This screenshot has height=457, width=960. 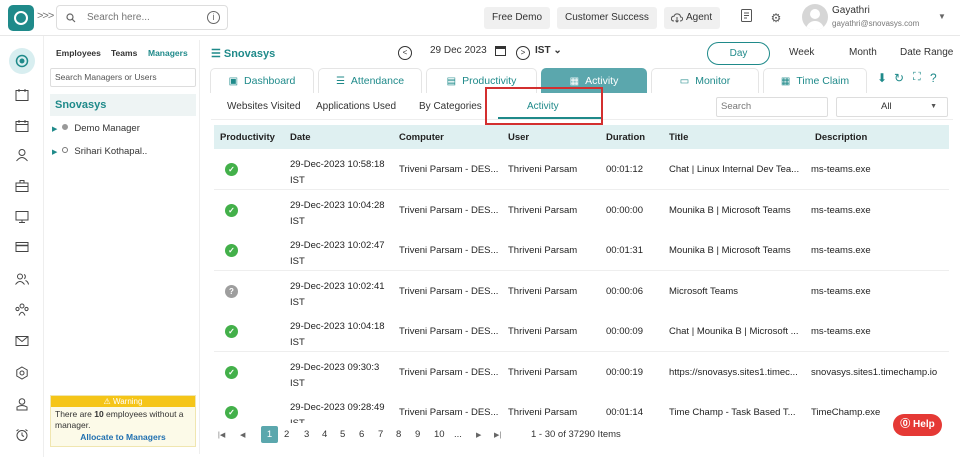 I want to click on page-6-button: 6, so click(x=361, y=434).